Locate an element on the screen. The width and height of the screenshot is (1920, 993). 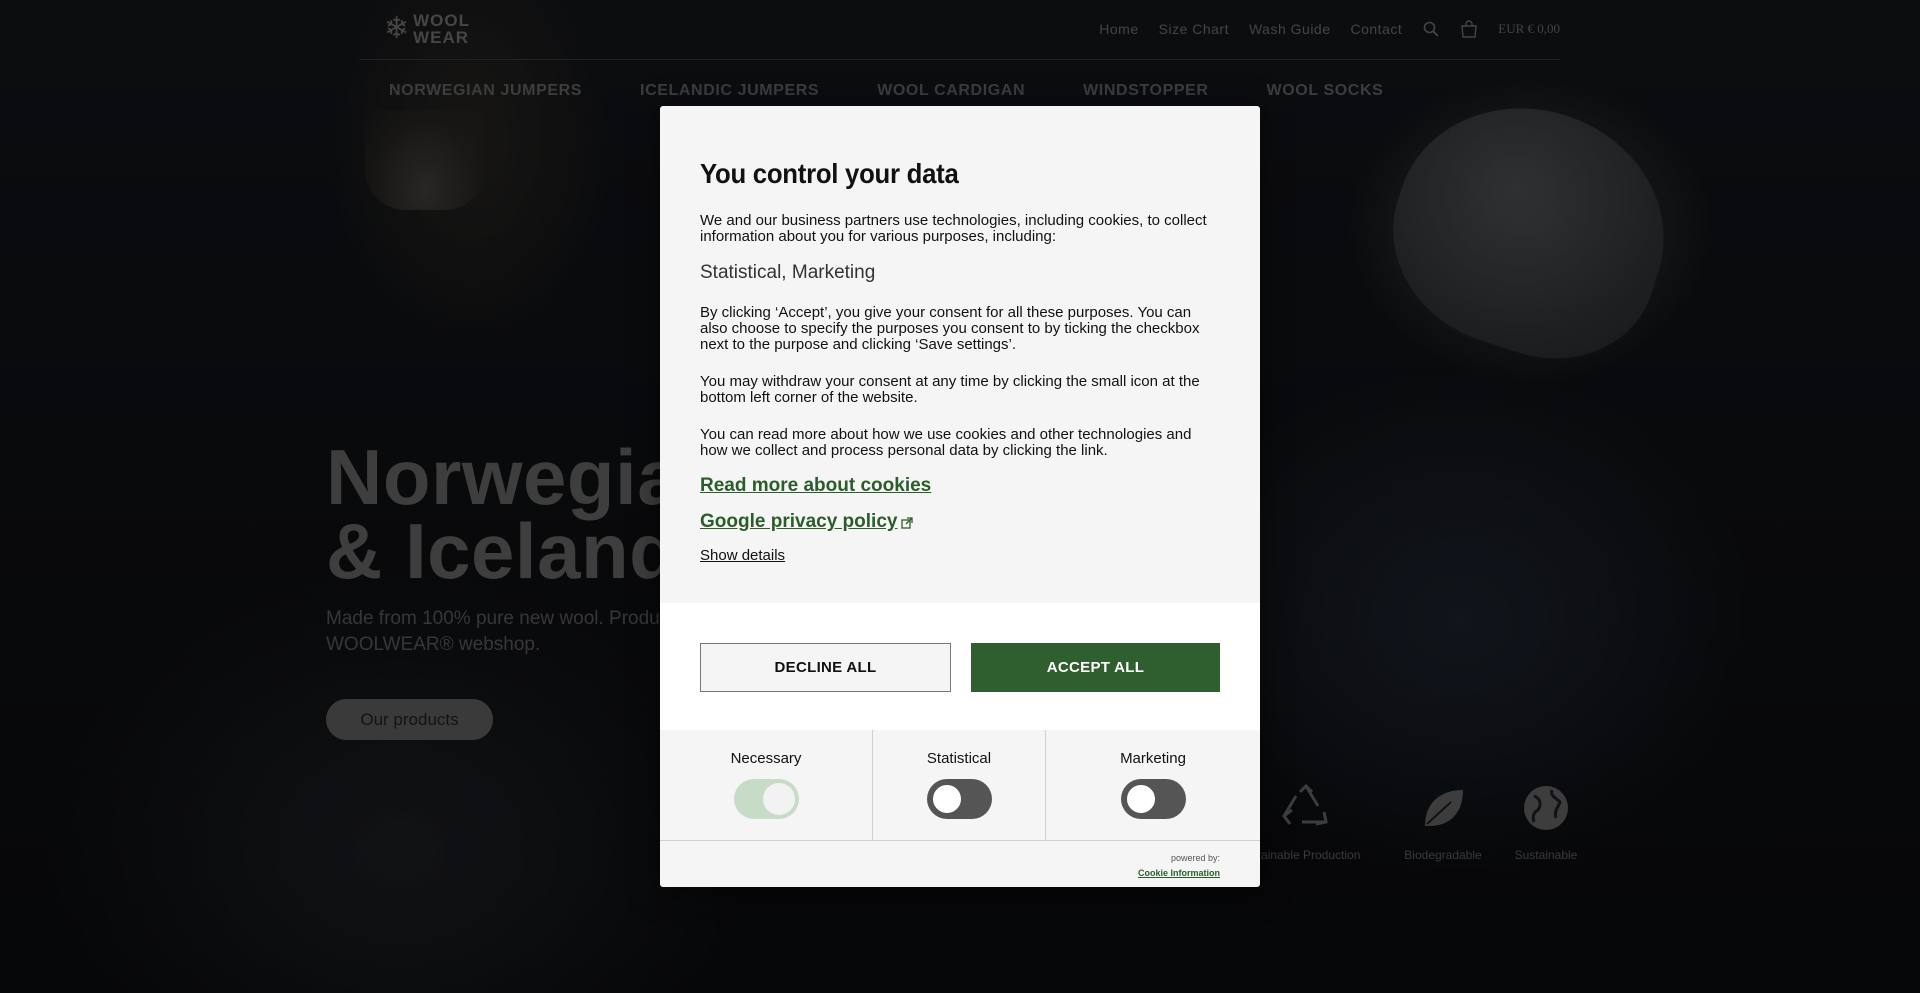
external-link-icon is located at coordinates (907, 523).